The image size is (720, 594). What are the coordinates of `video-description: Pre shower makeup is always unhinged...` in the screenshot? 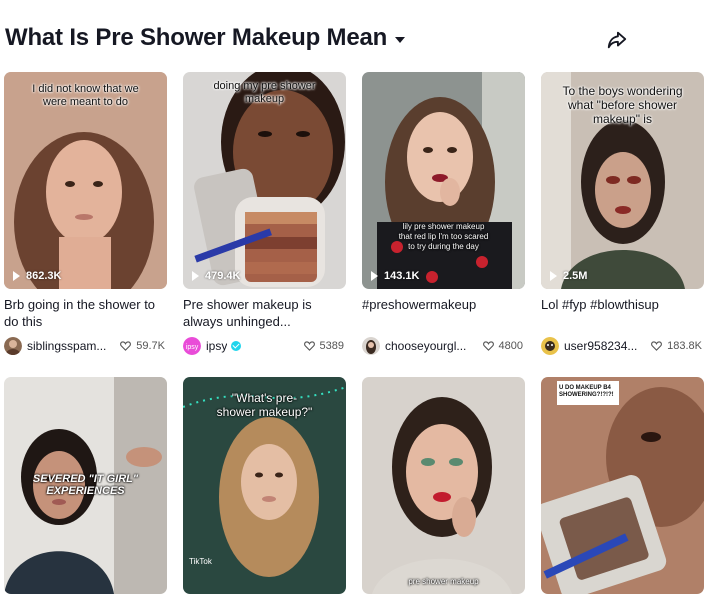 It's located at (264, 313).